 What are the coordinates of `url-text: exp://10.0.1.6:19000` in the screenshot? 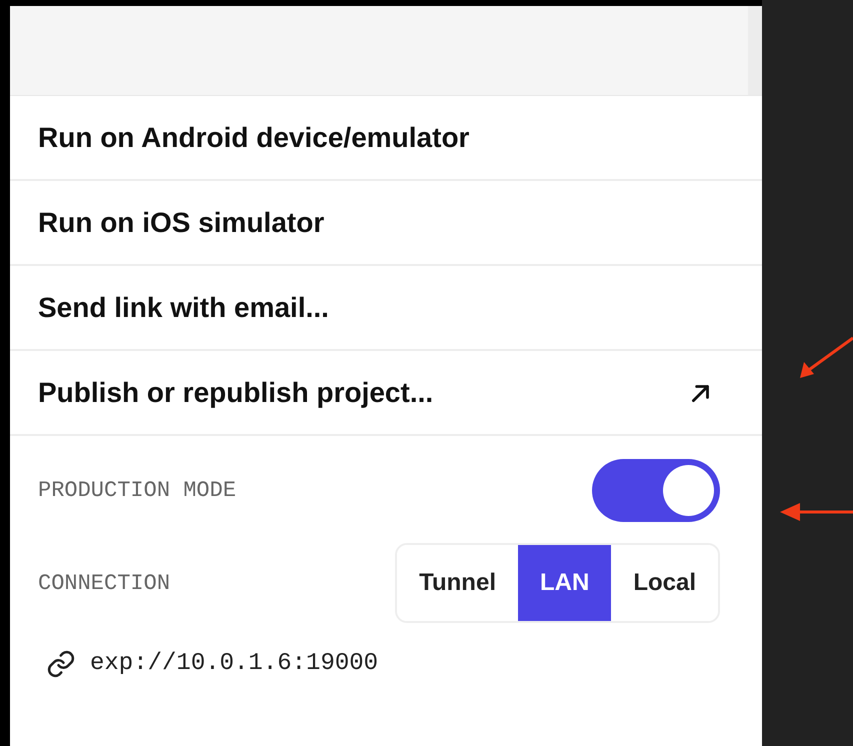 It's located at (234, 664).